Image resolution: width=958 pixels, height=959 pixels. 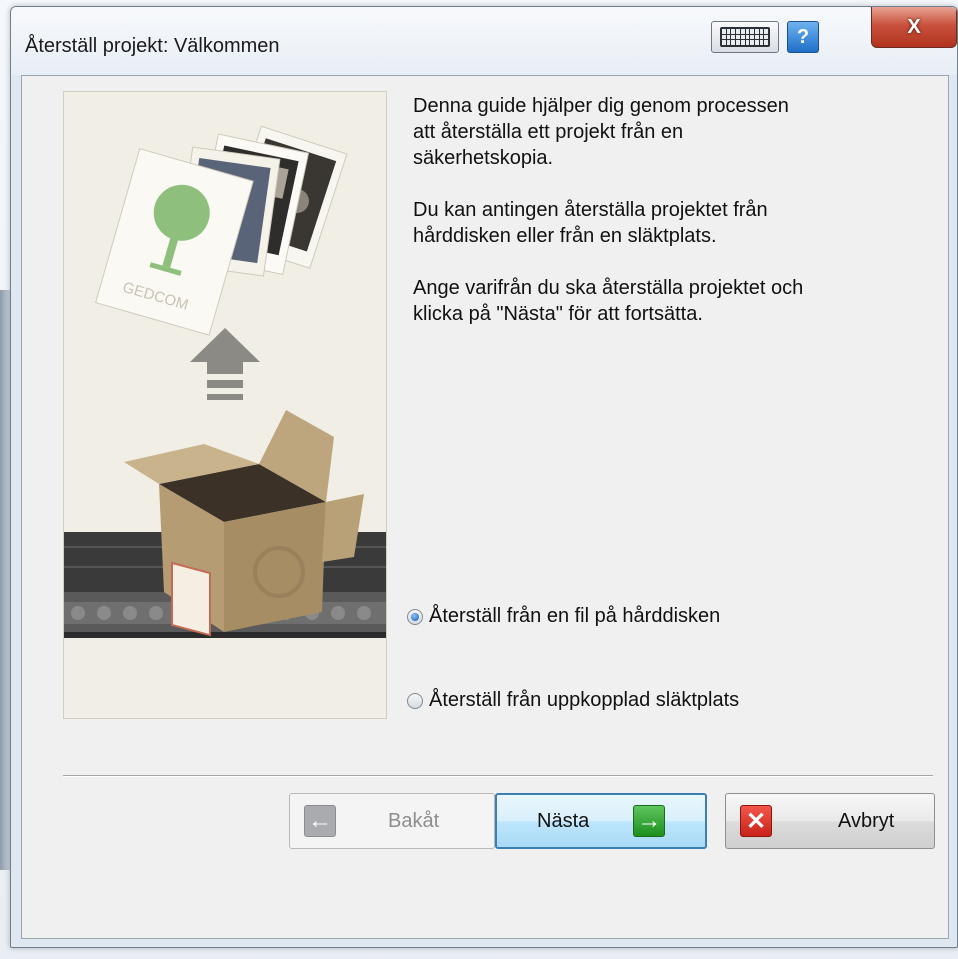 What do you see at coordinates (830, 821) in the screenshot?
I see `cancel-button: ✕ Avbryt` at bounding box center [830, 821].